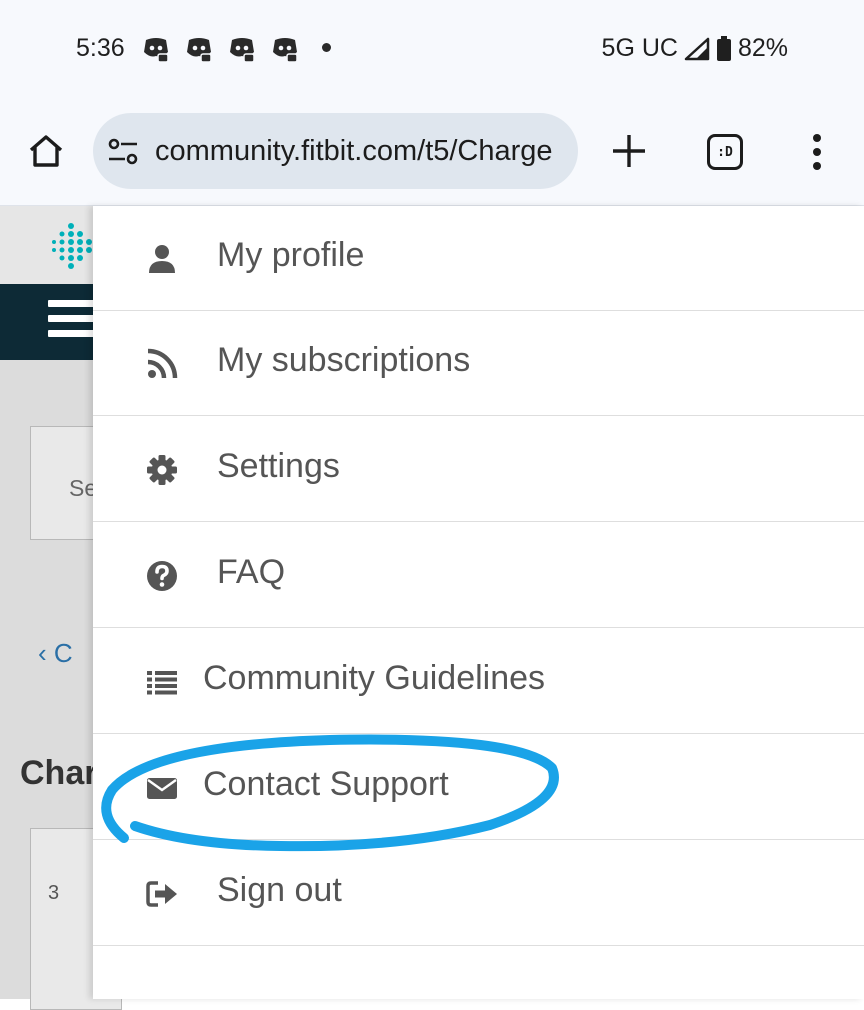 The height and width of the screenshot is (1010, 864). What do you see at coordinates (360, 151) in the screenshot?
I see `url-text: community.fitbit.com/t5/Charge` at bounding box center [360, 151].